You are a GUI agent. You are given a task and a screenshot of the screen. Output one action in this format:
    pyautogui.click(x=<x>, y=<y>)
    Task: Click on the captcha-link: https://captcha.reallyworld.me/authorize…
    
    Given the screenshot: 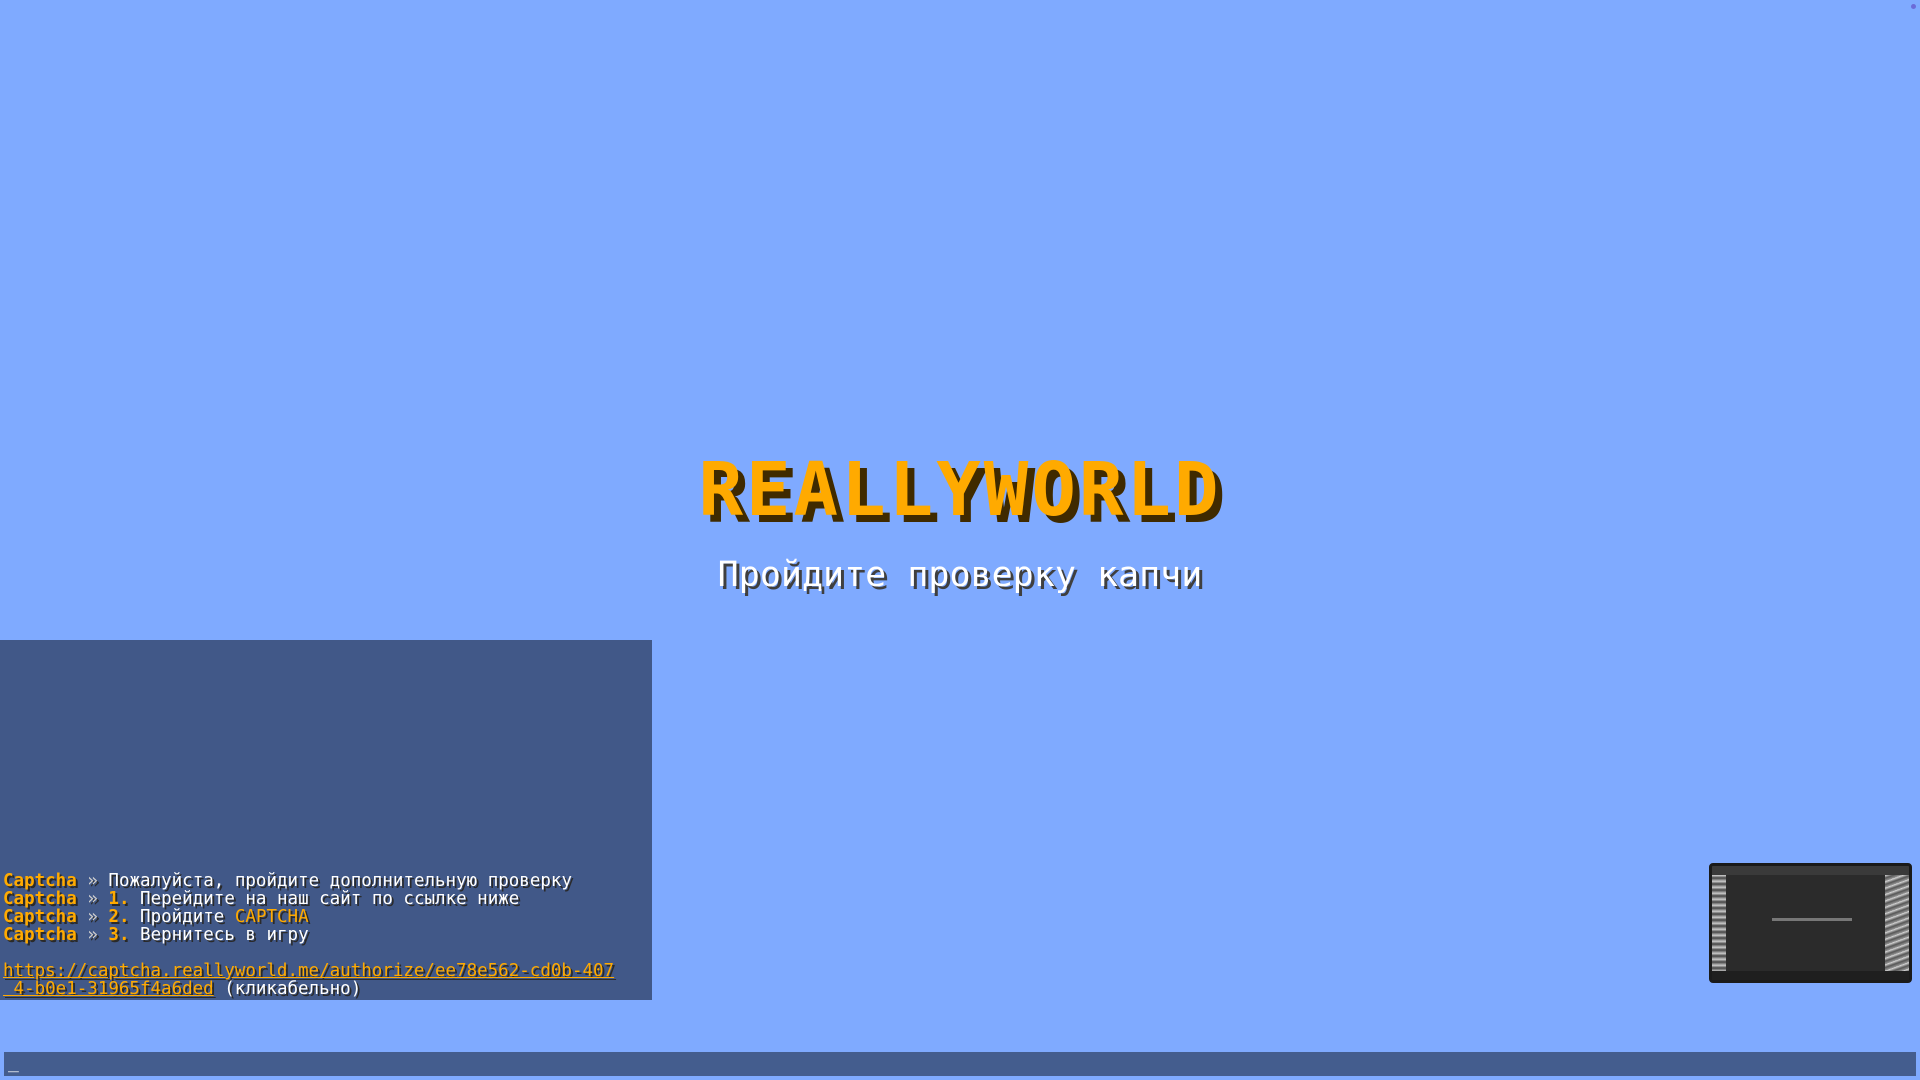 What is the action you would take?
    pyautogui.click(x=308, y=971)
    